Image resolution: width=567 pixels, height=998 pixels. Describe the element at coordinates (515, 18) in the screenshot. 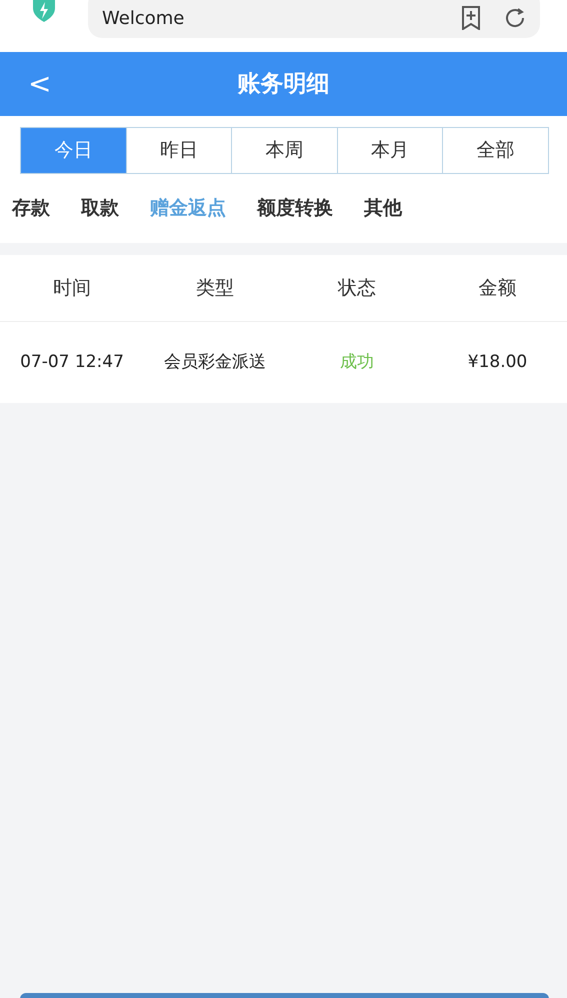

I see `refresh-icon` at that location.